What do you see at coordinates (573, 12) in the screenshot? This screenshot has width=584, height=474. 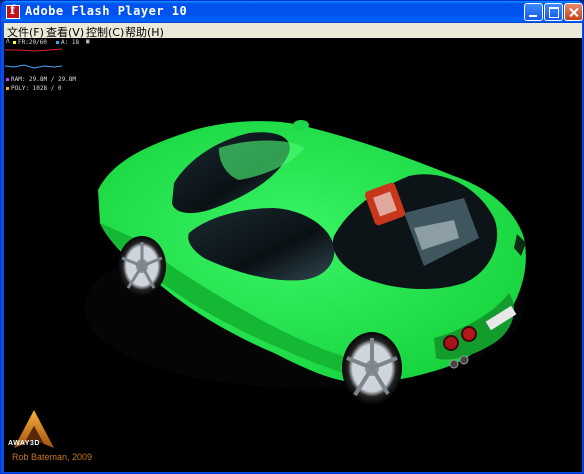 I see `close-button` at bounding box center [573, 12].